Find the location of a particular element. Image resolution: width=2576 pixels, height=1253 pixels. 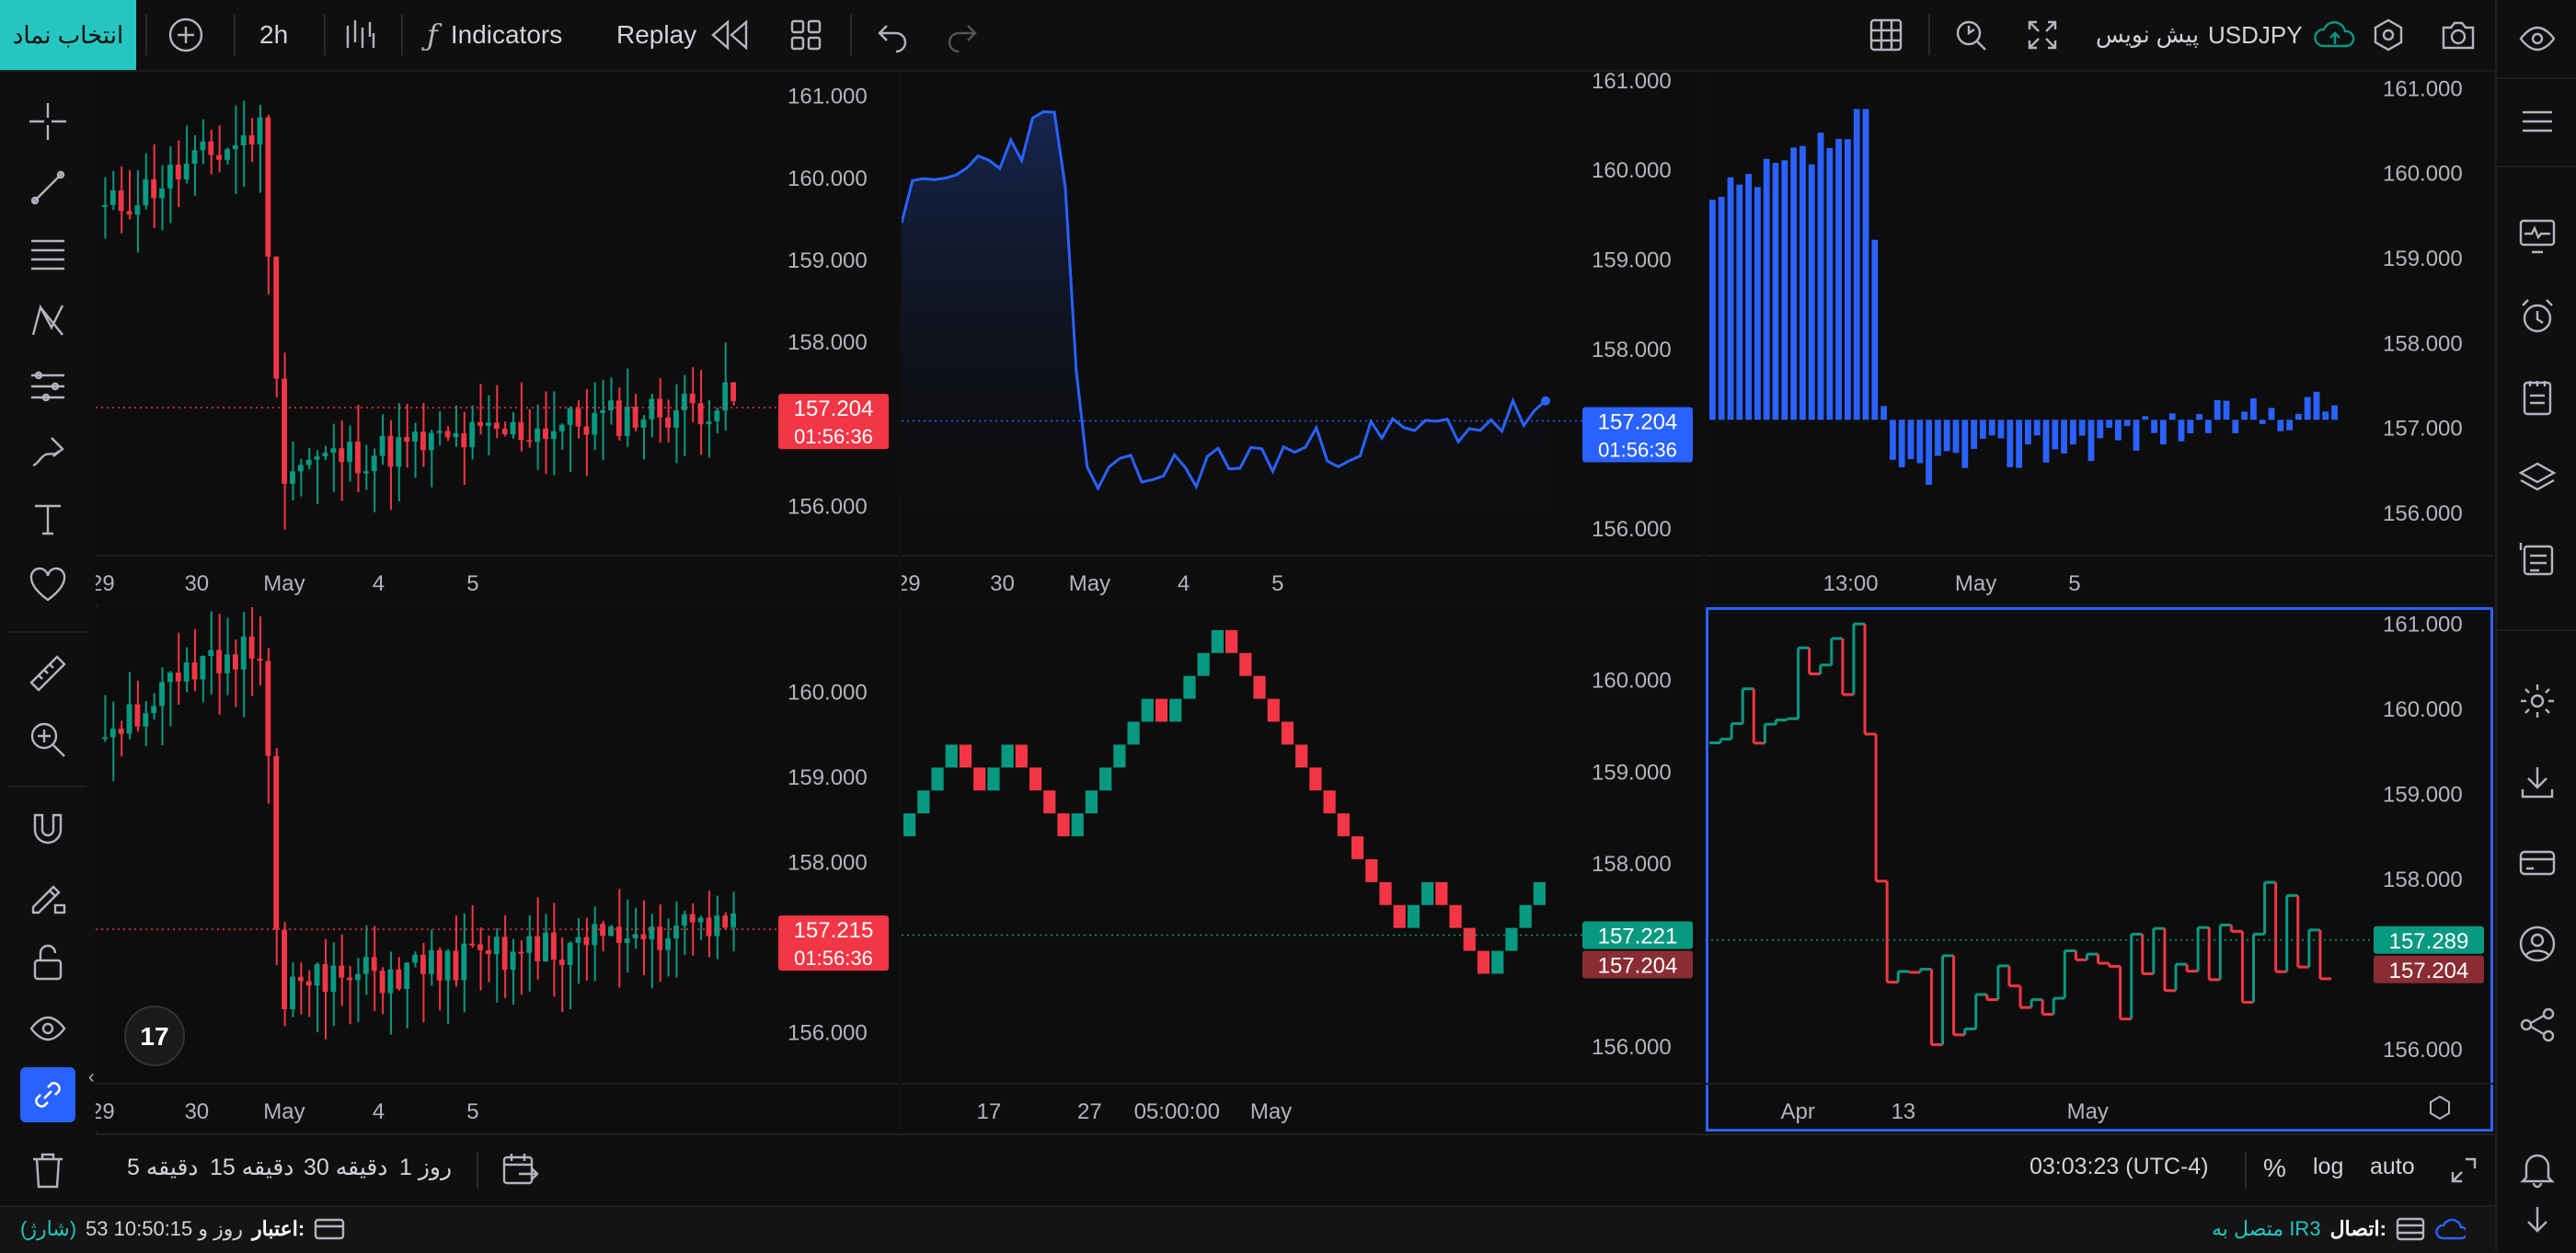

price-tick-label: 158.000 is located at coordinates (828, 343).